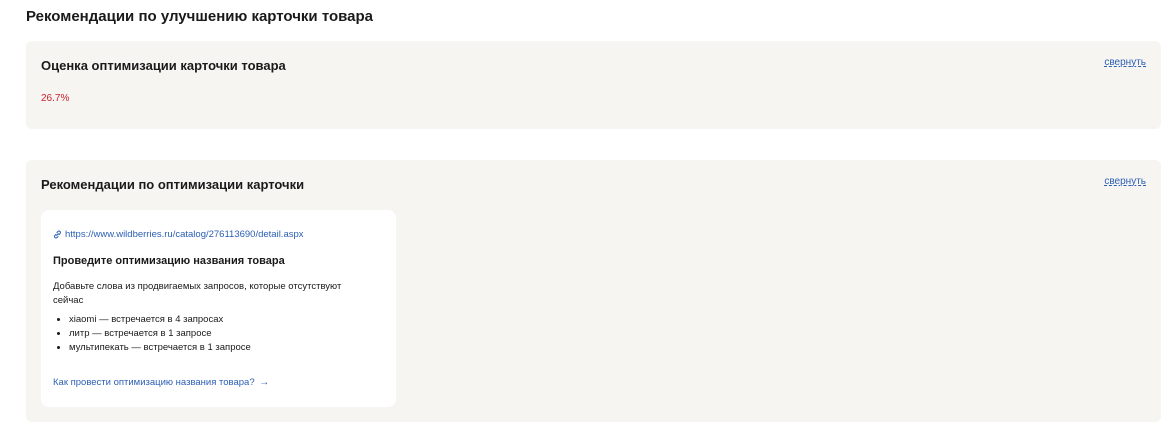  I want to click on list-item: мультипекать — встречается в 1 запросе, so click(160, 348).